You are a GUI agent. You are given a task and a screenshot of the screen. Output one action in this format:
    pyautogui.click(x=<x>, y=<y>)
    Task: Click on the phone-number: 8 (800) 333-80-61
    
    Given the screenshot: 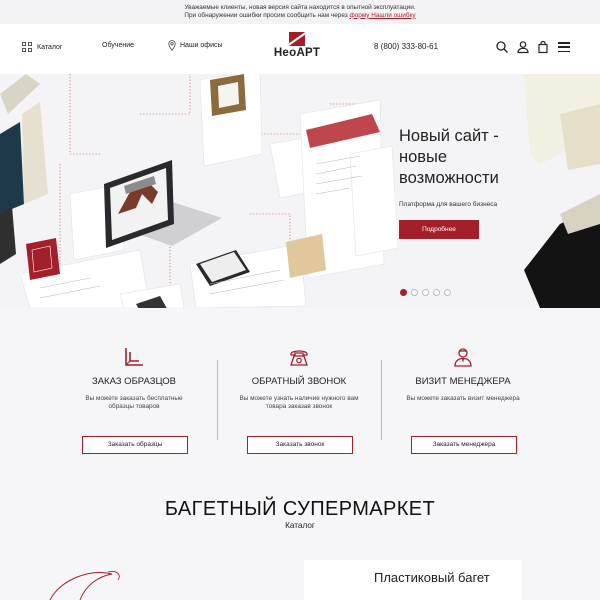 What is the action you would take?
    pyautogui.click(x=406, y=46)
    